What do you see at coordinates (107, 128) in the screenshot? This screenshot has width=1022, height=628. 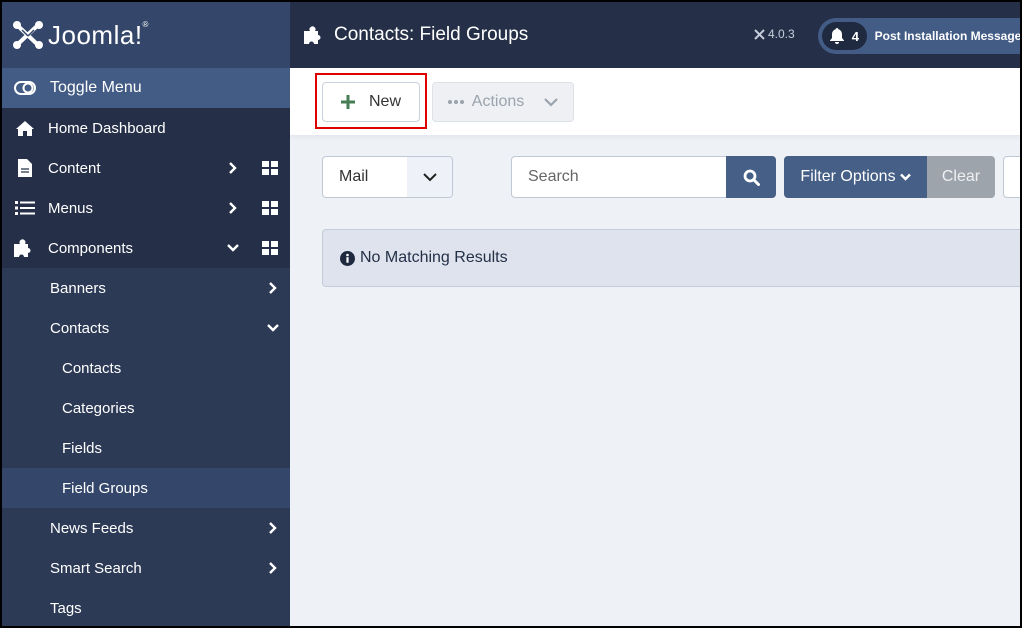 I see `sidebar-item-label: Home Dashboard` at bounding box center [107, 128].